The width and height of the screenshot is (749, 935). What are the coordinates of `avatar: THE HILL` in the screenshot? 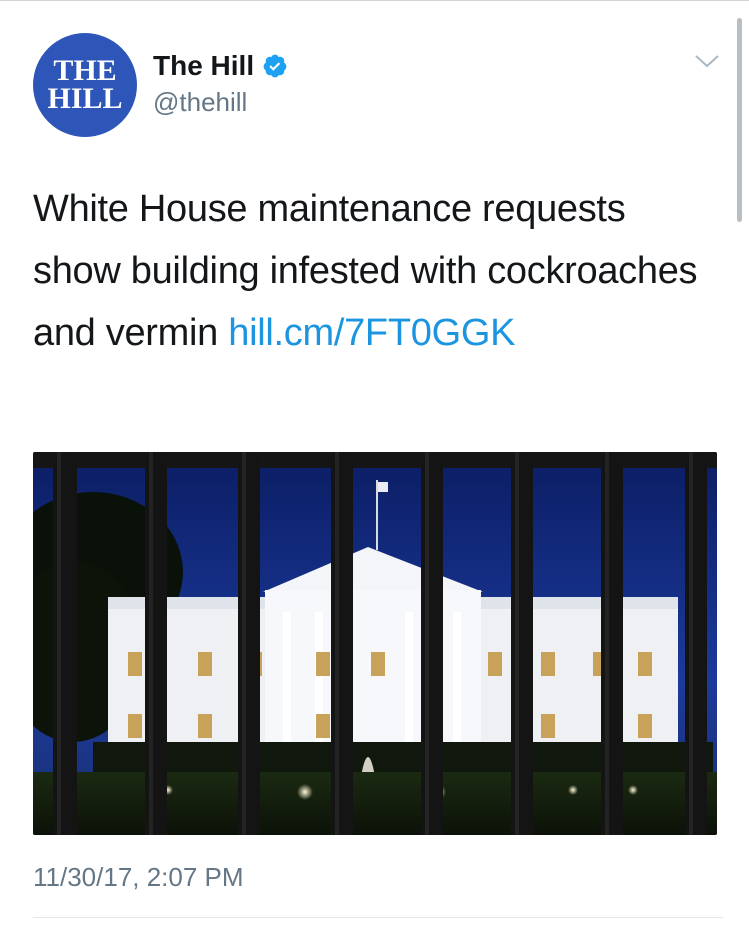 It's located at (85, 85).